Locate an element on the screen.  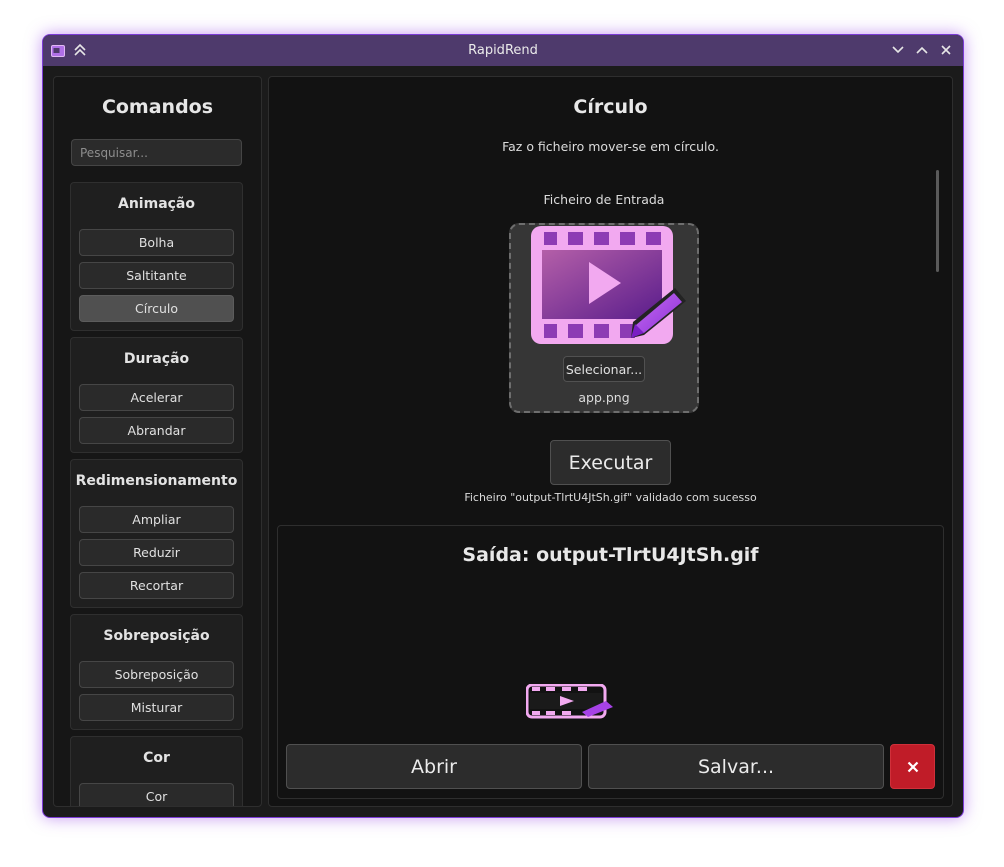
keep-above-icon is located at coordinates (80, 51).